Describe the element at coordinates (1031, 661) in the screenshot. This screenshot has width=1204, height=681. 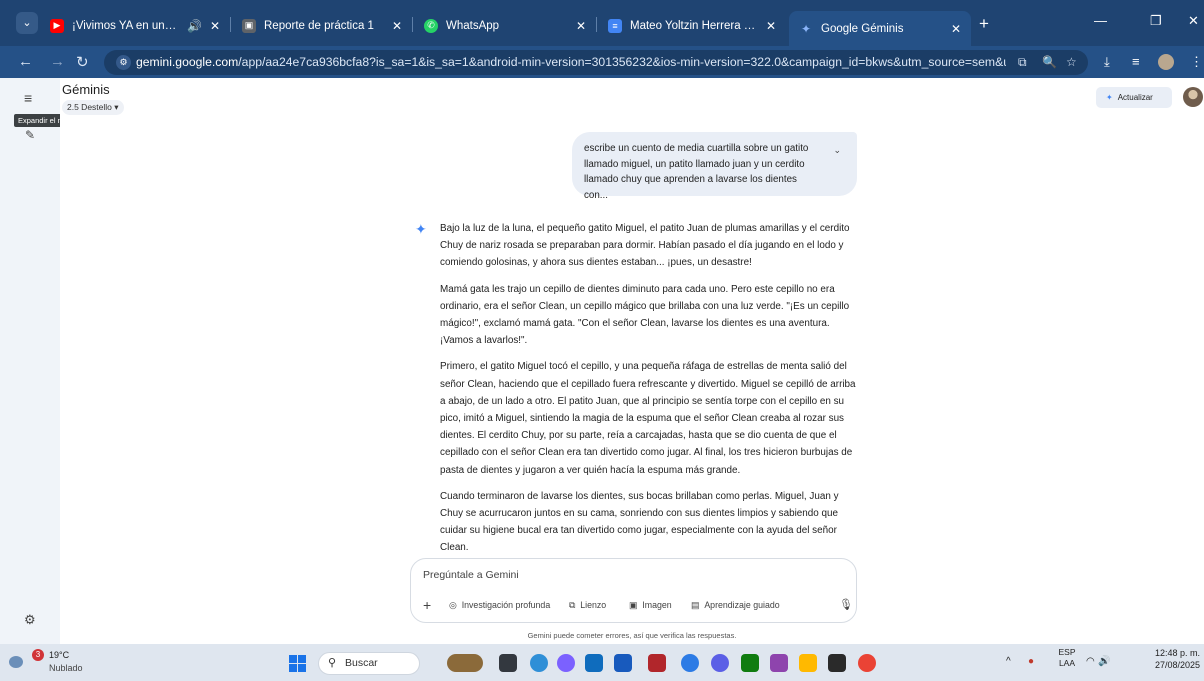
I see `tray-app-icon: ●` at that location.